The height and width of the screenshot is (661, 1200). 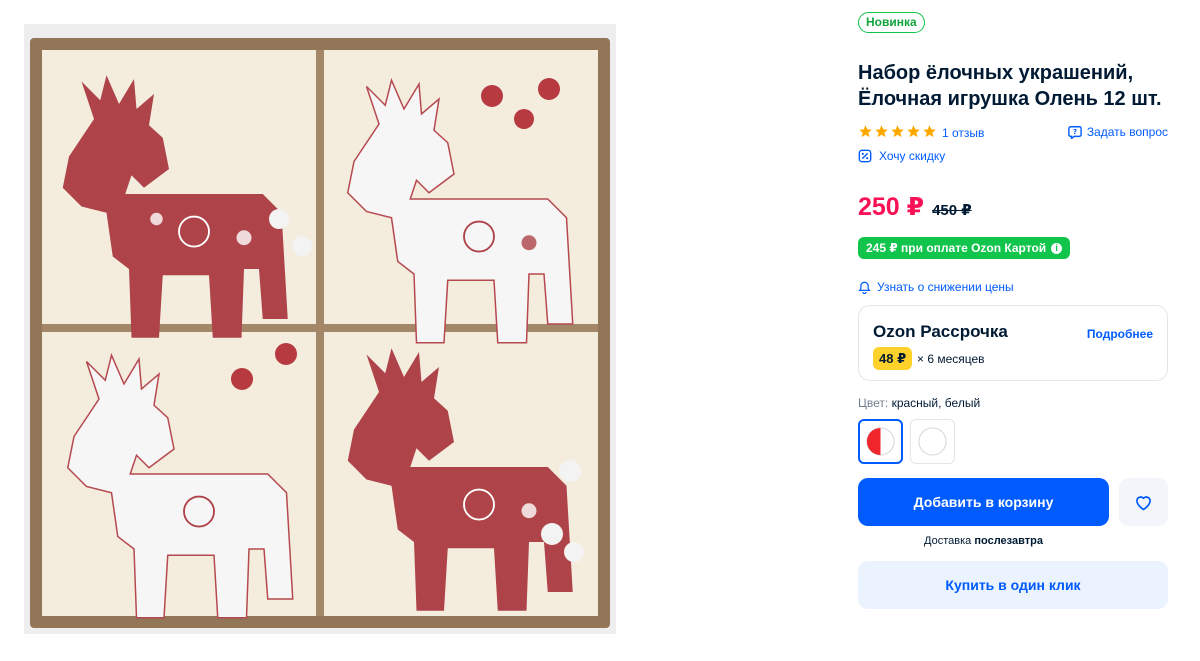 What do you see at coordinates (893, 358) in the screenshot?
I see `installment-amount: 48 ₽` at bounding box center [893, 358].